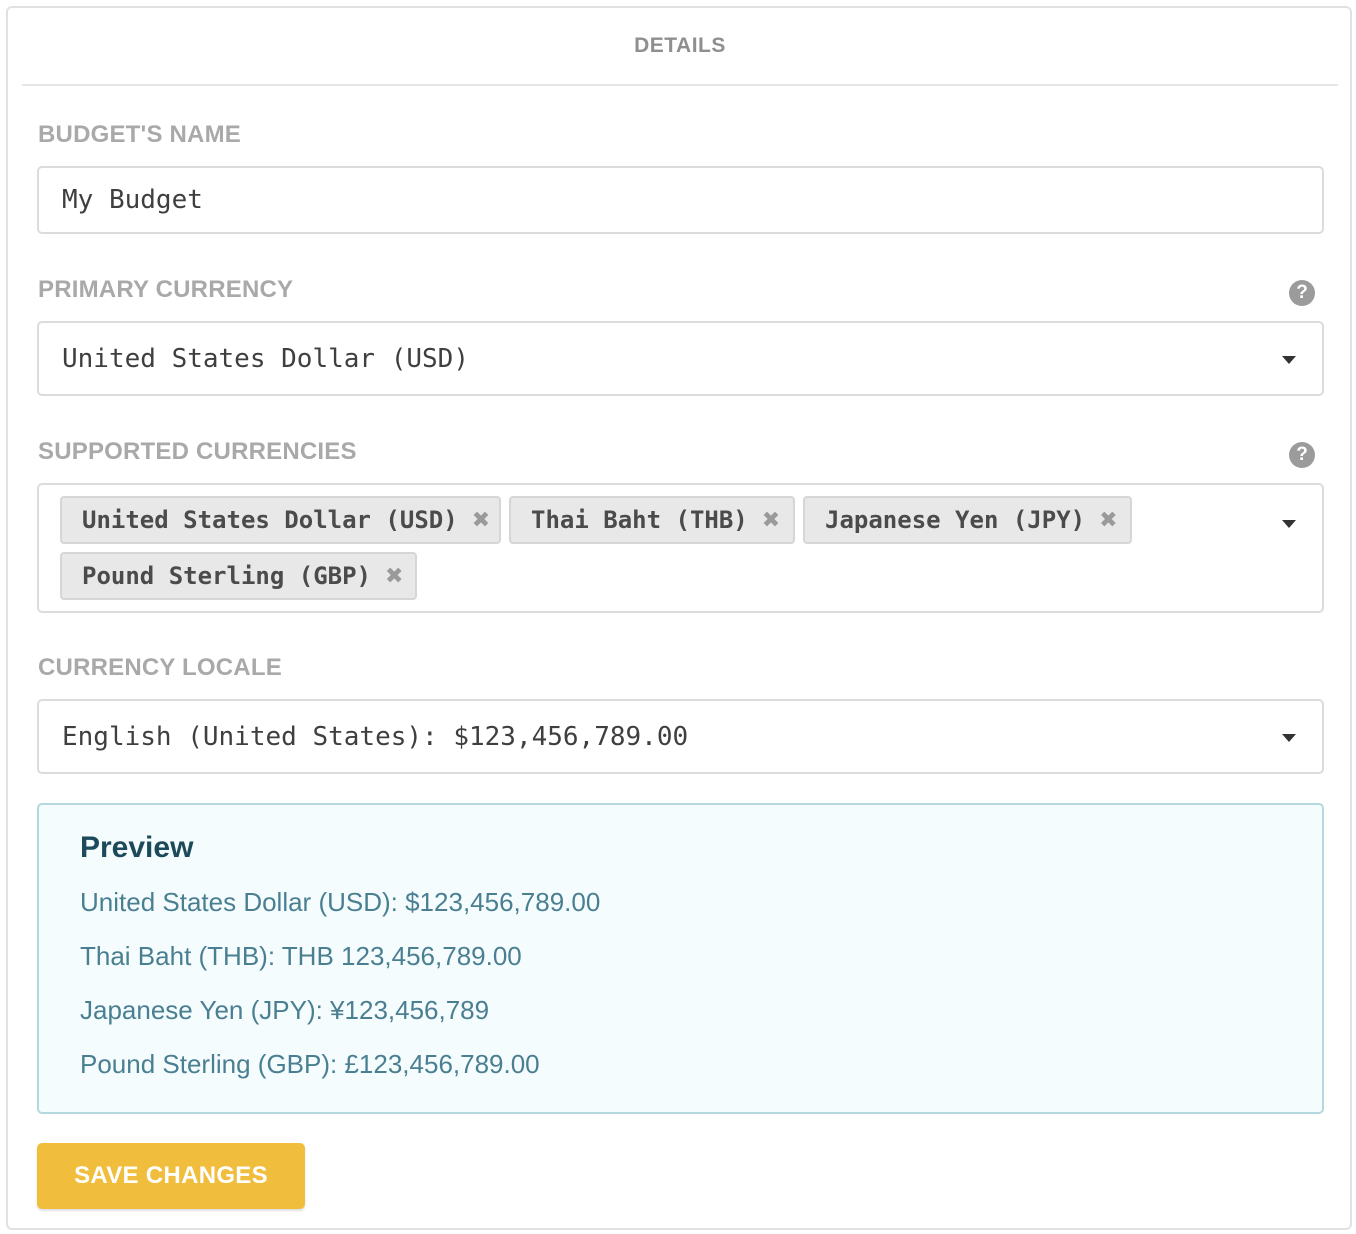 The image size is (1356, 1234). I want to click on currency-tag: Thai Baht (THB) ✖, so click(652, 520).